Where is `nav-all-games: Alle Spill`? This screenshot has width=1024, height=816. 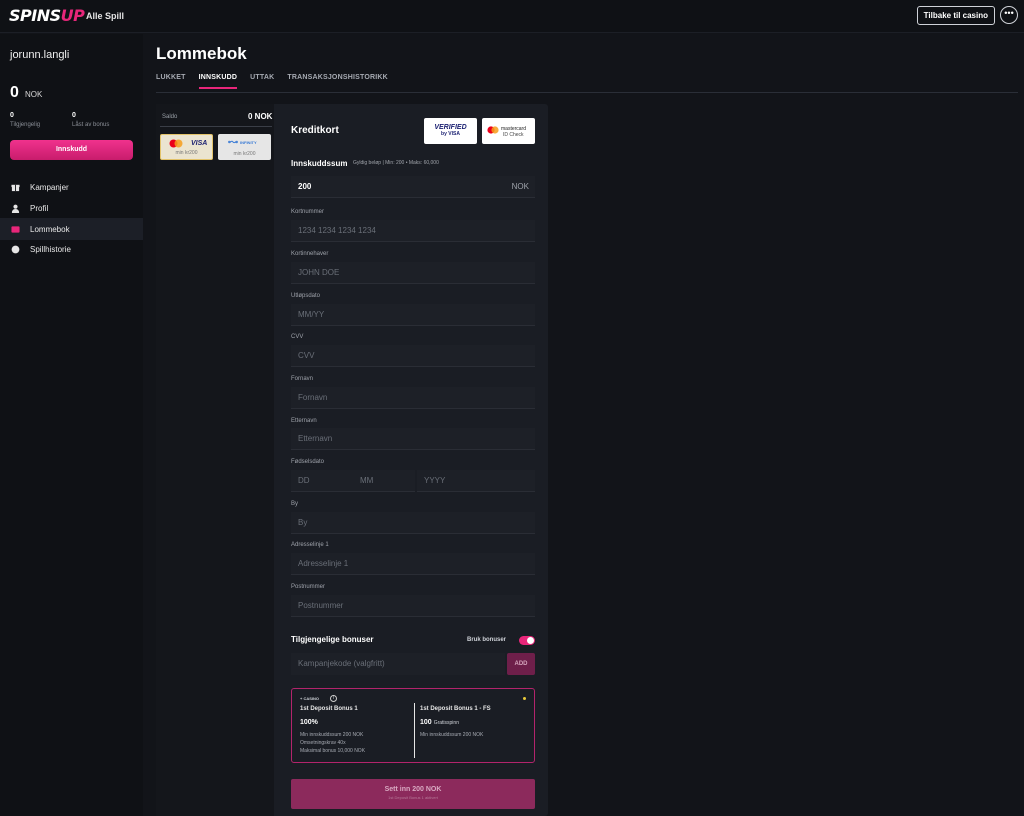 nav-all-games: Alle Spill is located at coordinates (105, 16).